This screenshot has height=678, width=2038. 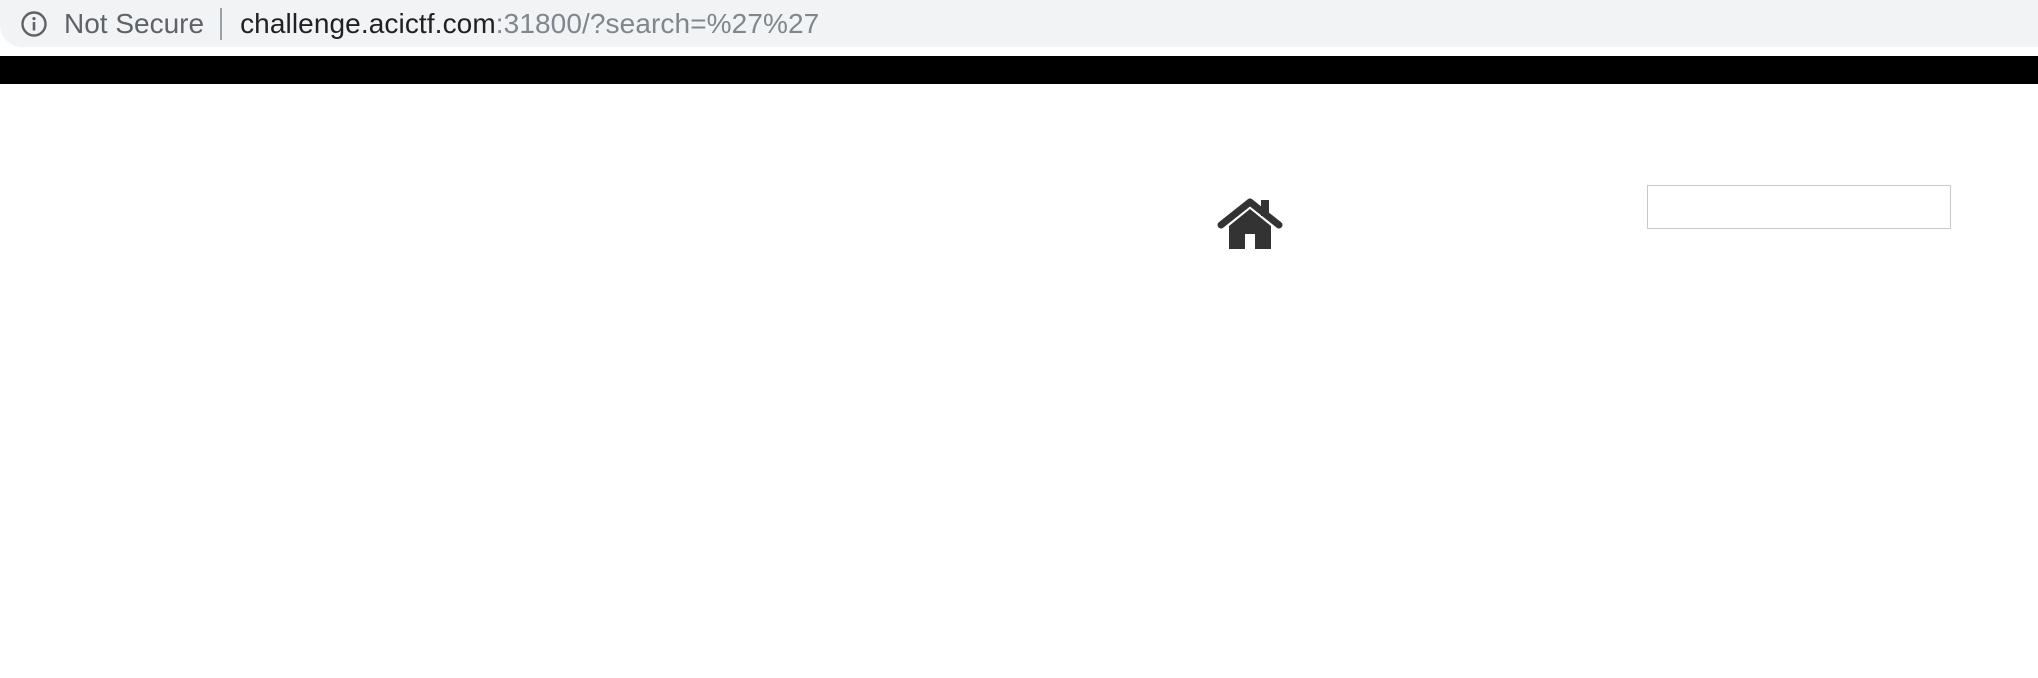 What do you see at coordinates (368, 23) in the screenshot?
I see `url-host: challenge.acictf.com` at bounding box center [368, 23].